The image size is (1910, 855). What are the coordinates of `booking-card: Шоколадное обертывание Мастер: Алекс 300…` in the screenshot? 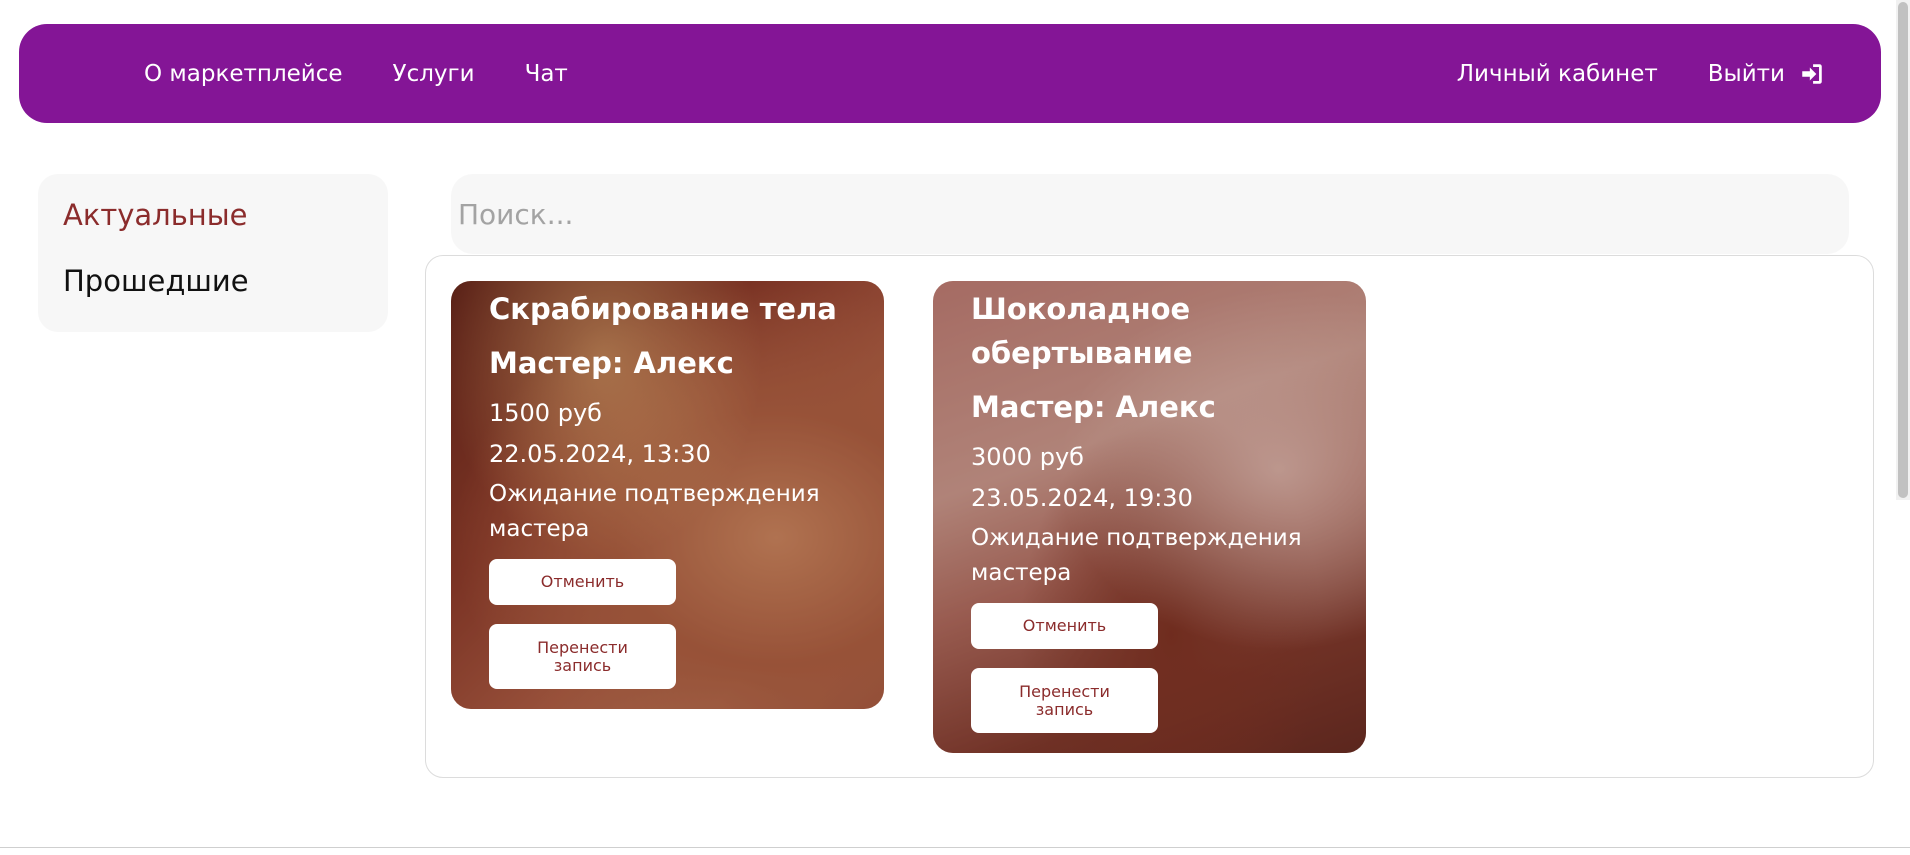 It's located at (1149, 517).